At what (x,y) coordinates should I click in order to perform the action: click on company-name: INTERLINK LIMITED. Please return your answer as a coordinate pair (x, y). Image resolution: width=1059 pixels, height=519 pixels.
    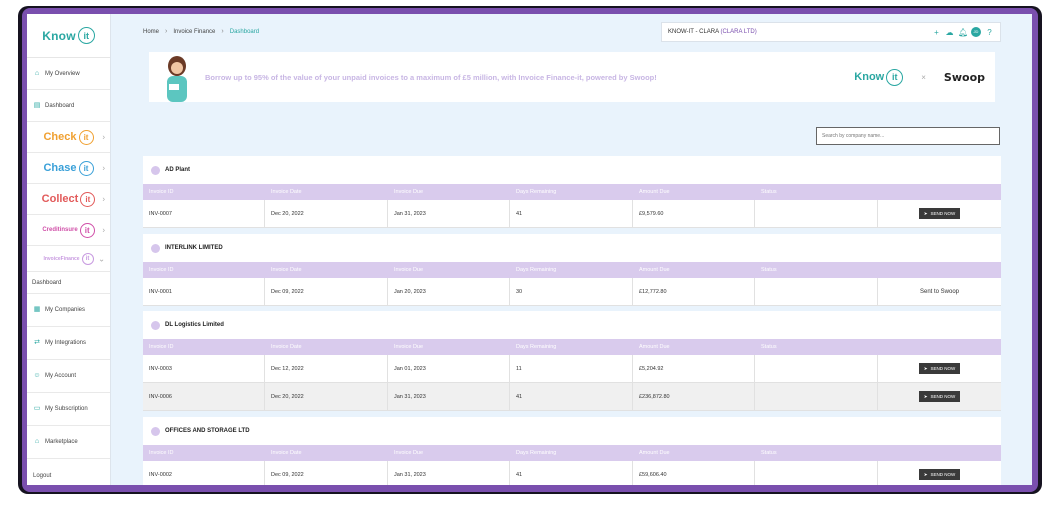
    Looking at the image, I should click on (194, 248).